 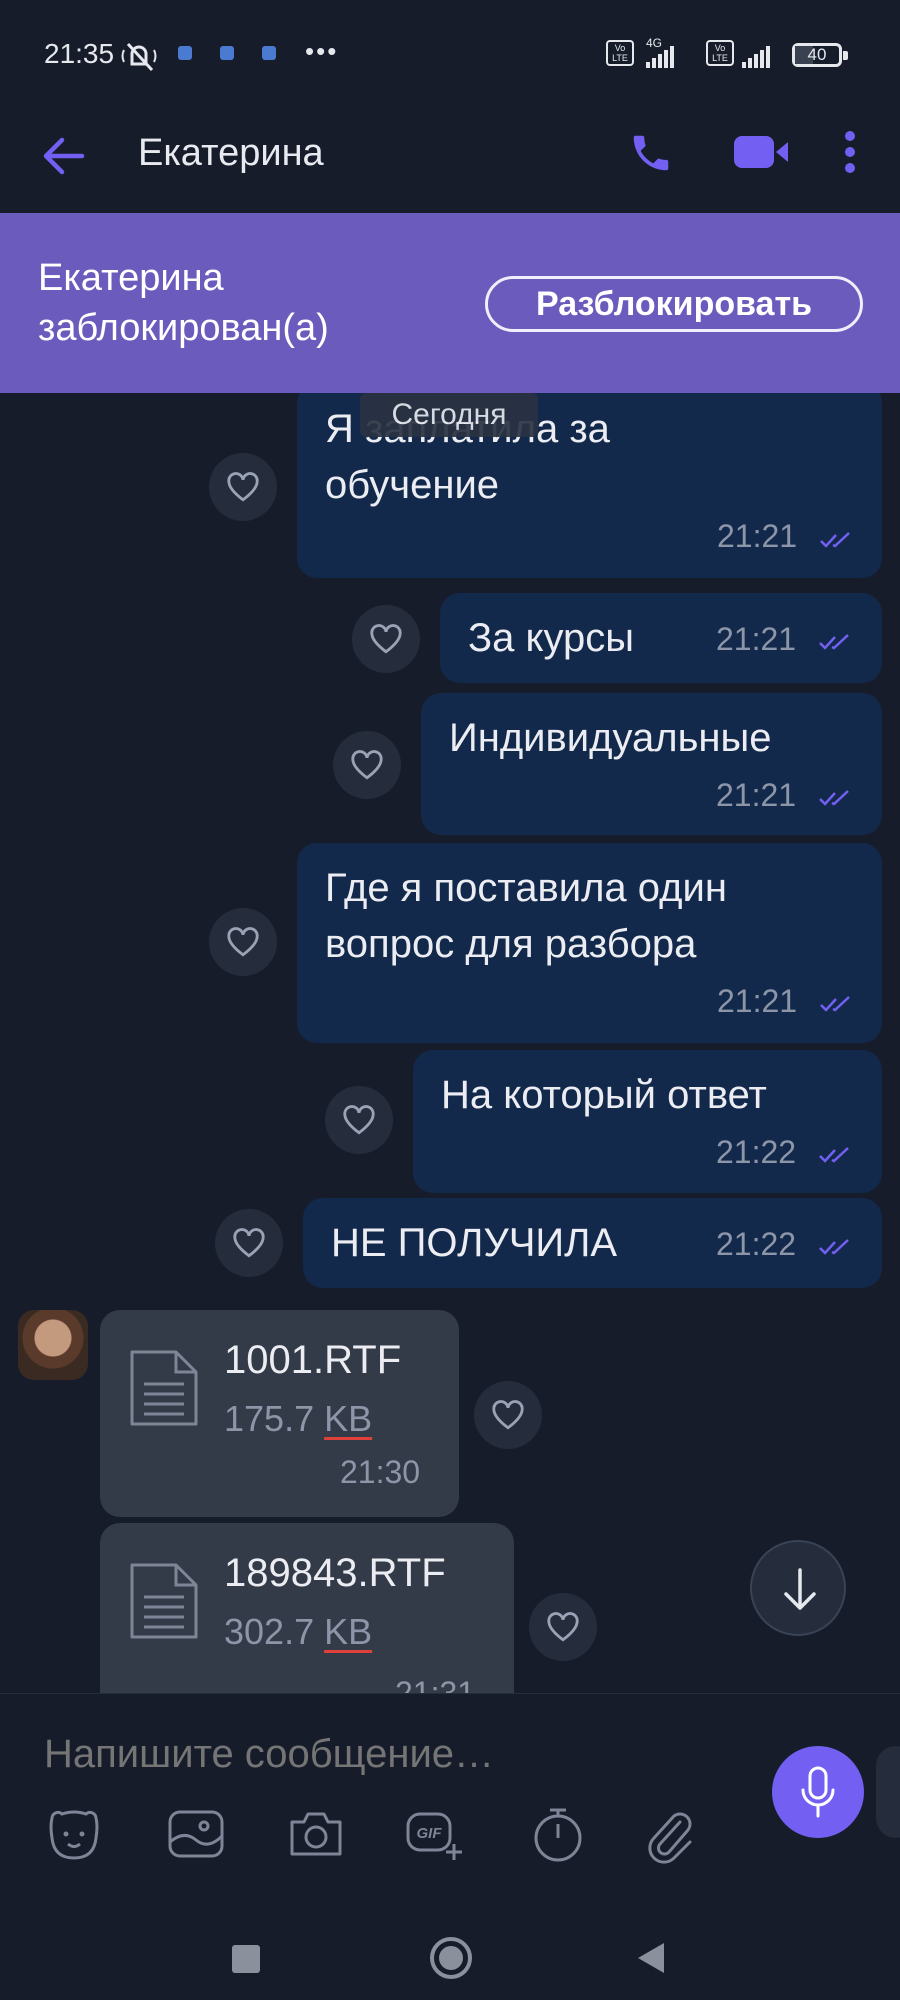 I want to click on message-time: 21:31, so click(x=435, y=1684).